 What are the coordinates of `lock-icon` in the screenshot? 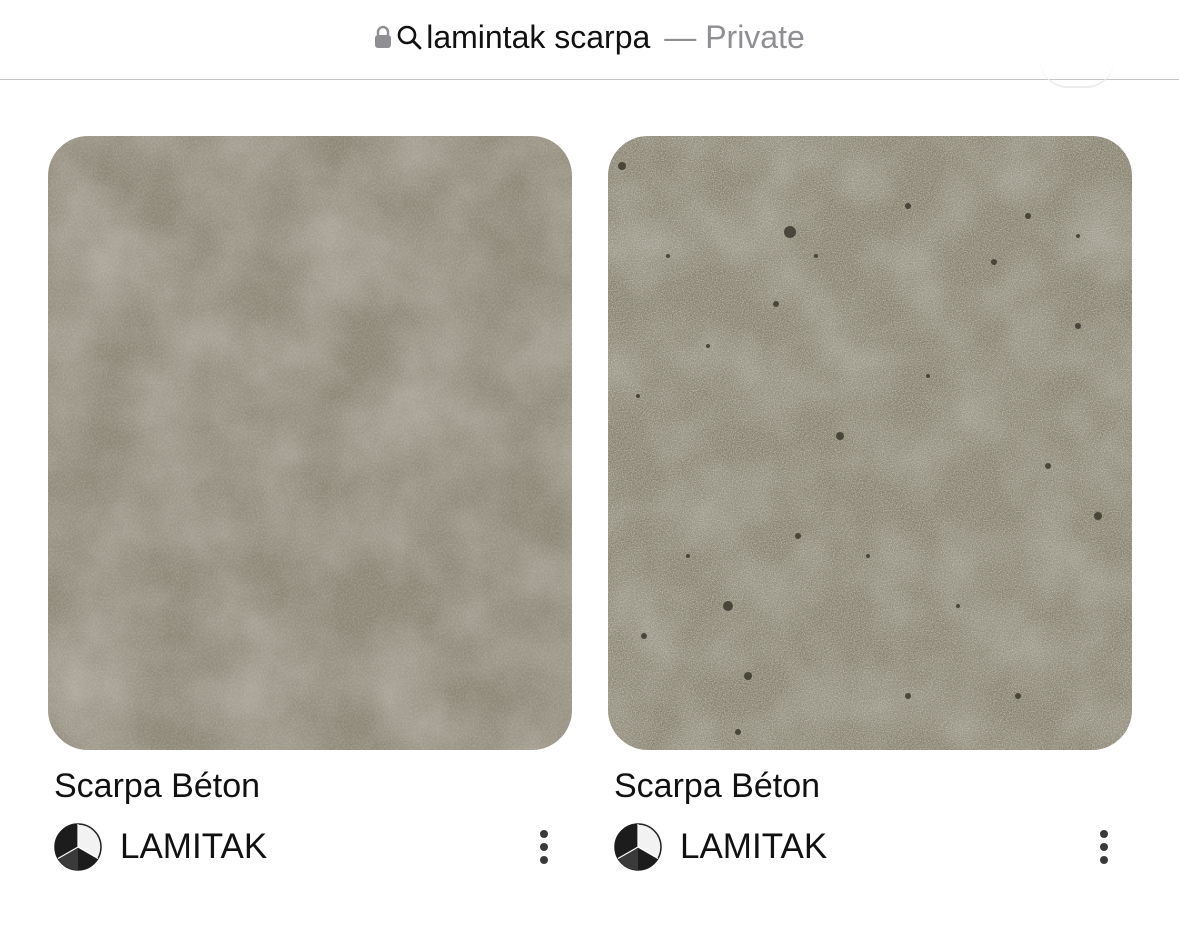 It's located at (383, 36).